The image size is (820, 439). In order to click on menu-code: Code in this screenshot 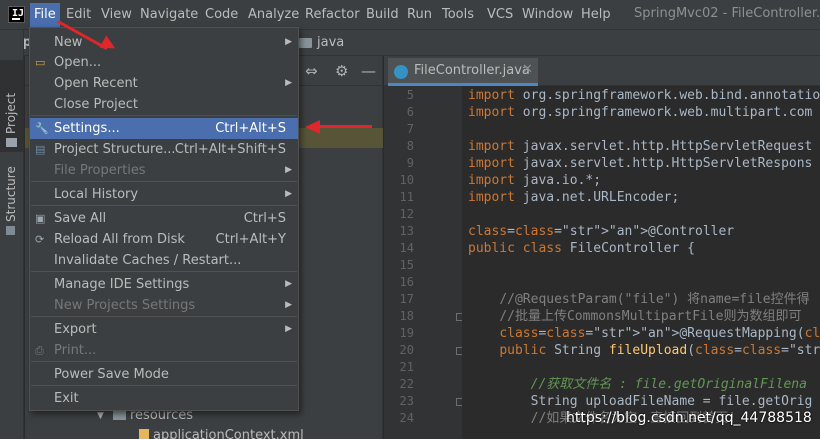, I will do `click(221, 16)`.